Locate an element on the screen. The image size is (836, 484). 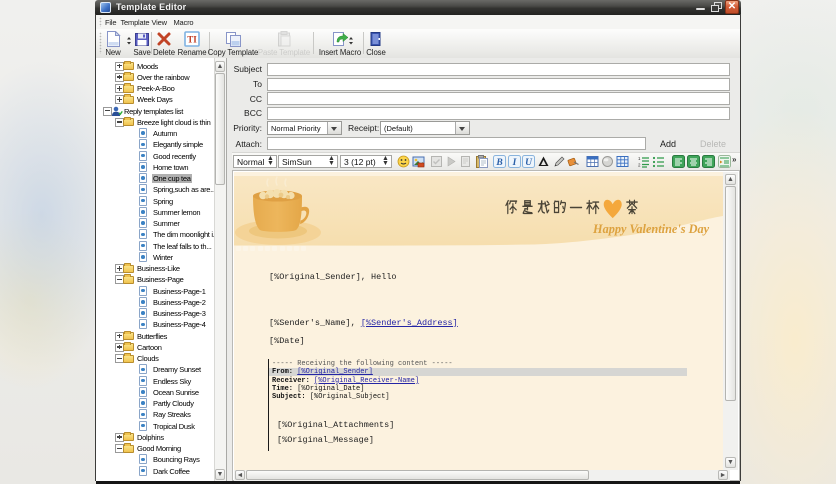
svg-text: 1 is located at coordinates (639, 158).